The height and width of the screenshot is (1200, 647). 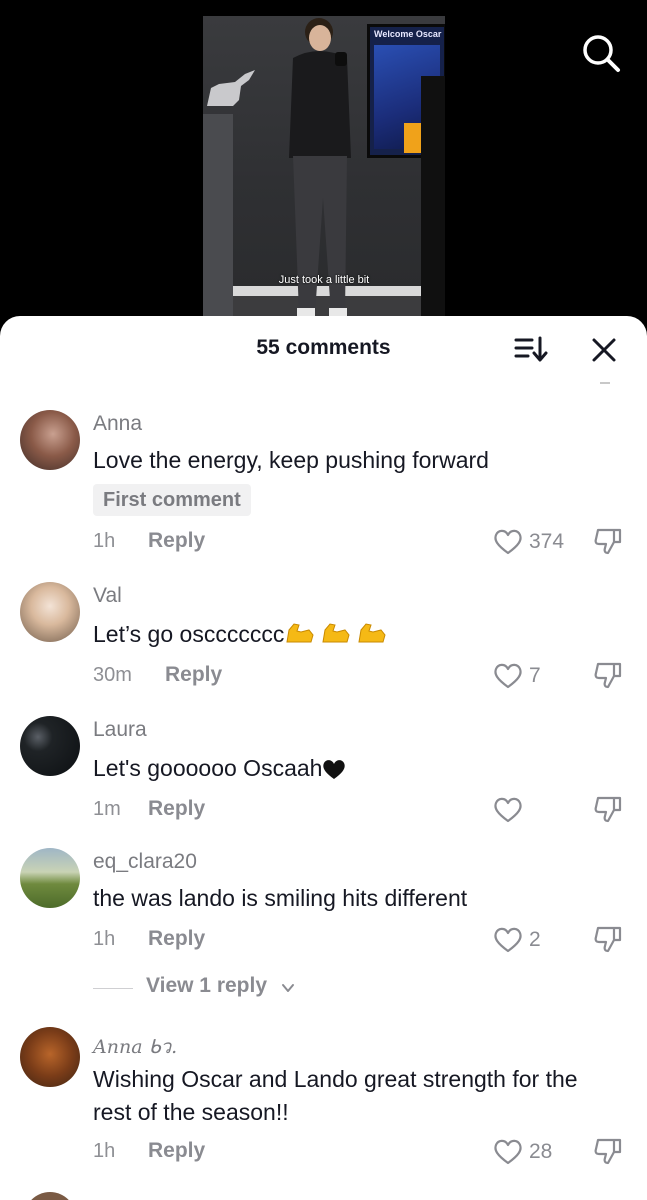 I want to click on video-caption: Just took a little bit, so click(x=324, y=280).